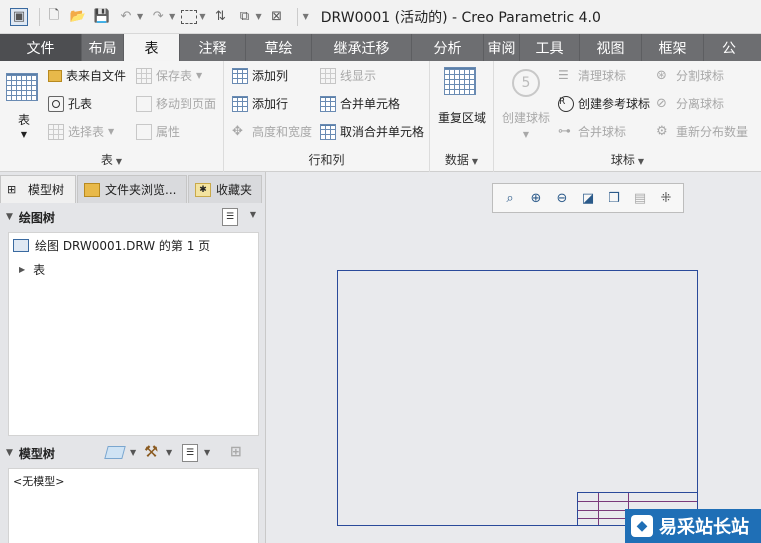 The width and height of the screenshot is (761, 543). I want to click on tools-icon: ⚒, so click(151, 451).